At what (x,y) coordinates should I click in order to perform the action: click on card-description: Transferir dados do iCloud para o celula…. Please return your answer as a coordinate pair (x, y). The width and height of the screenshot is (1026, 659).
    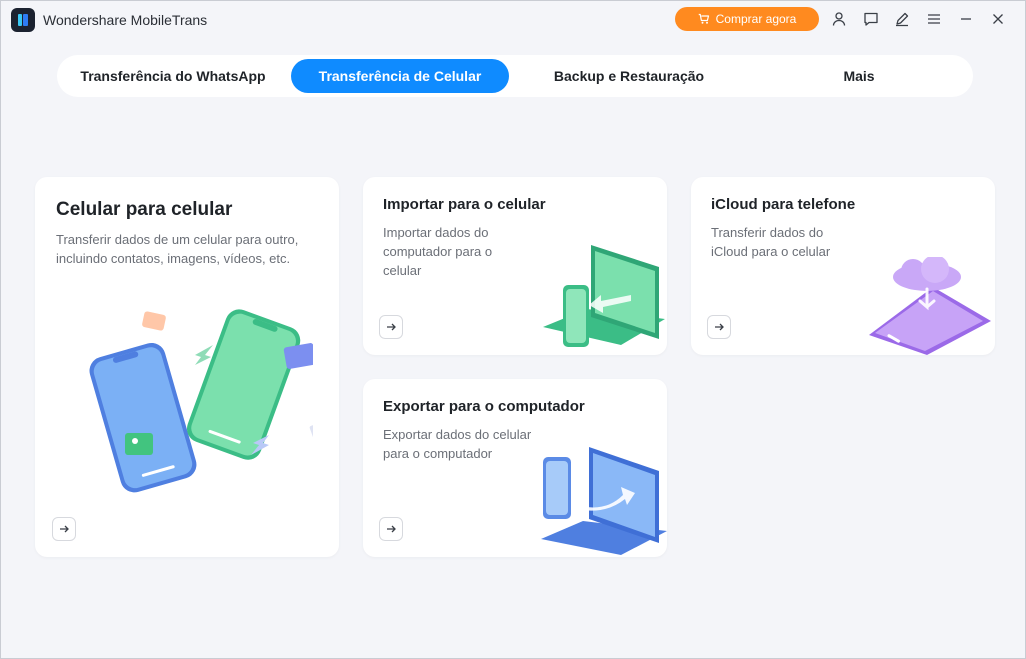
    Looking at the image, I should click on (771, 242).